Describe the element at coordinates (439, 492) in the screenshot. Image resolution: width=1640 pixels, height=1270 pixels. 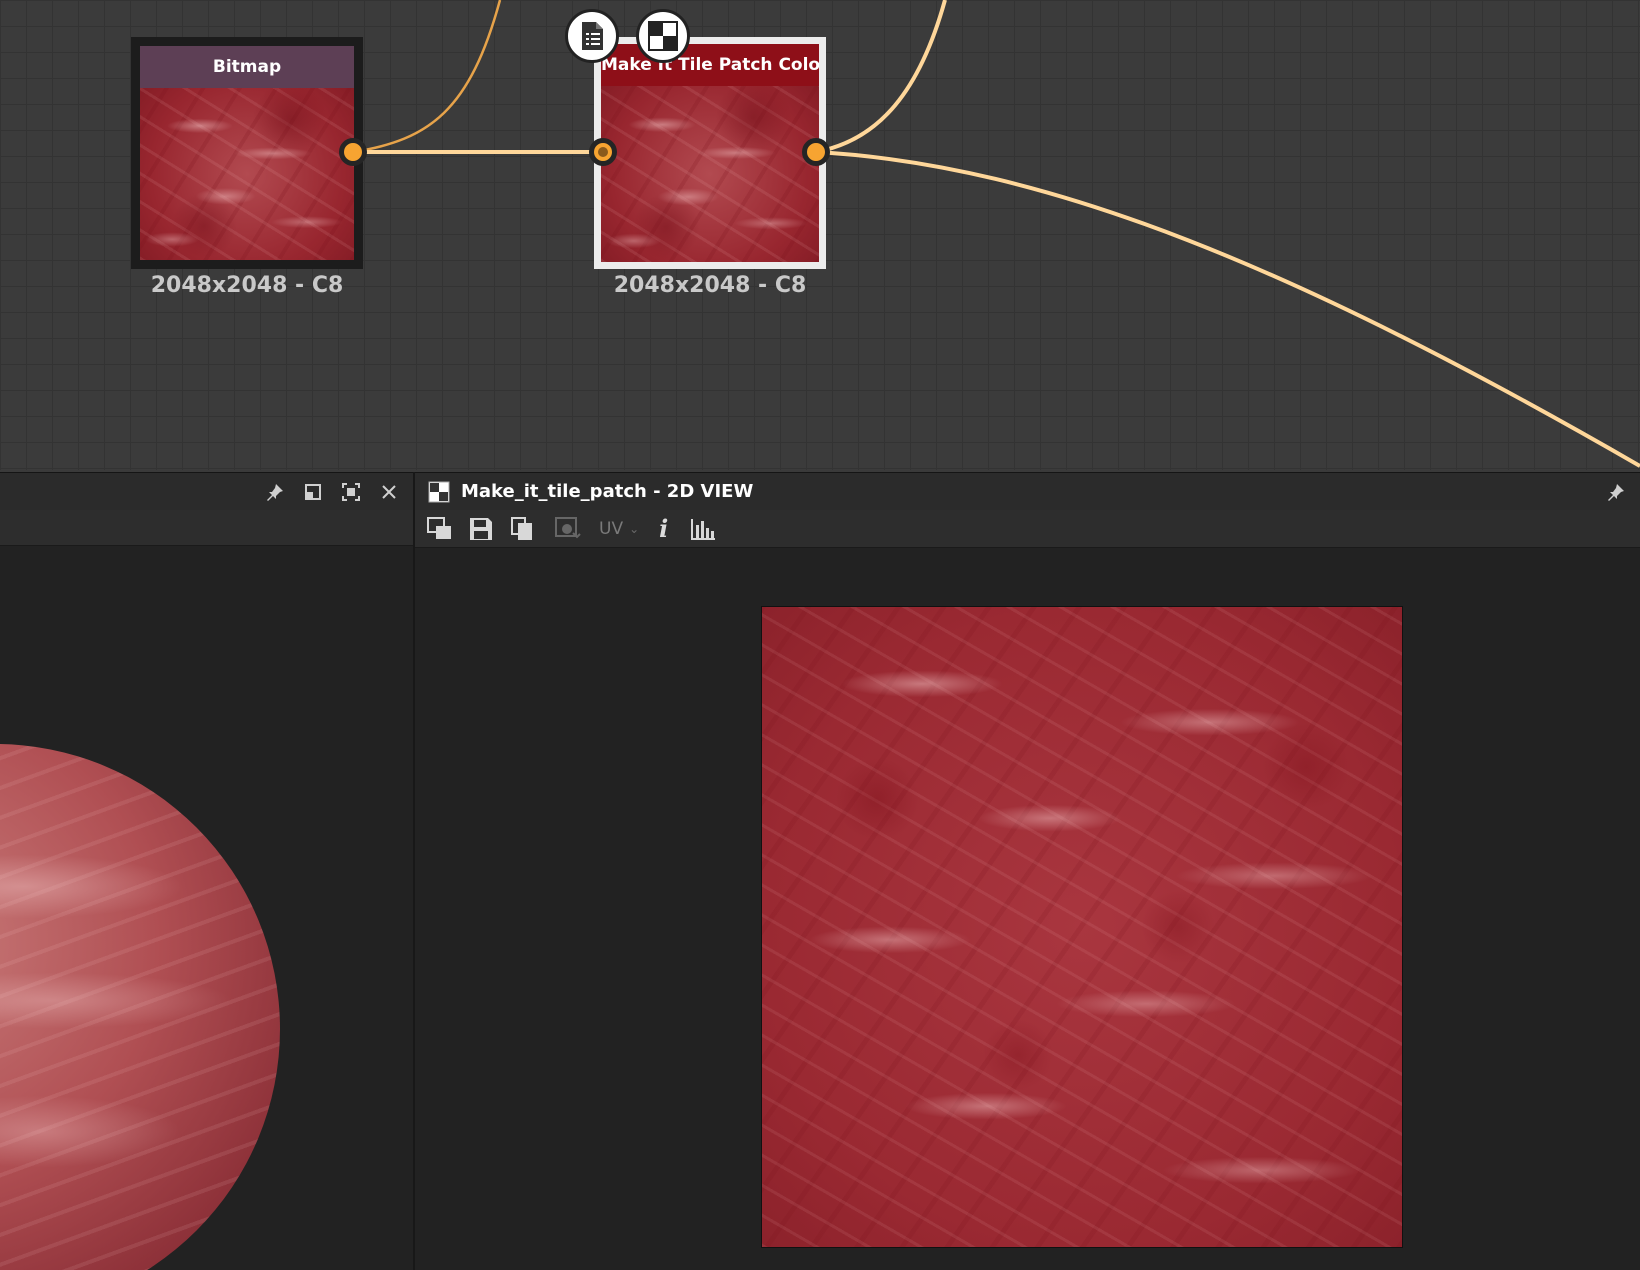
I see `2d-view-icon` at that location.